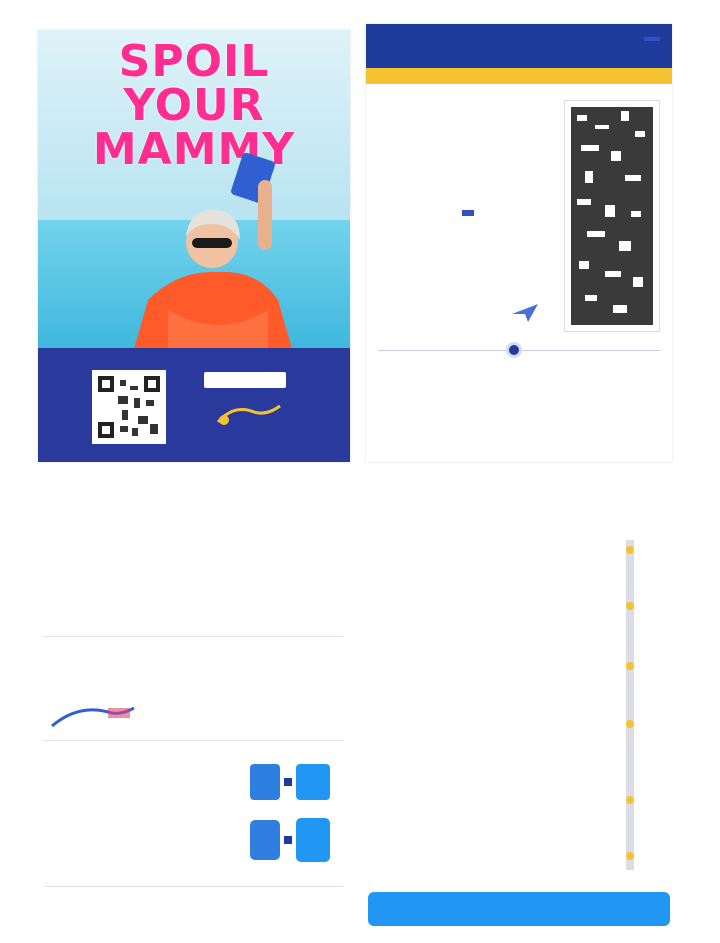 The height and width of the screenshot is (943, 720). What do you see at coordinates (194, 405) in the screenshot?
I see `advert-bottom-band` at bounding box center [194, 405].